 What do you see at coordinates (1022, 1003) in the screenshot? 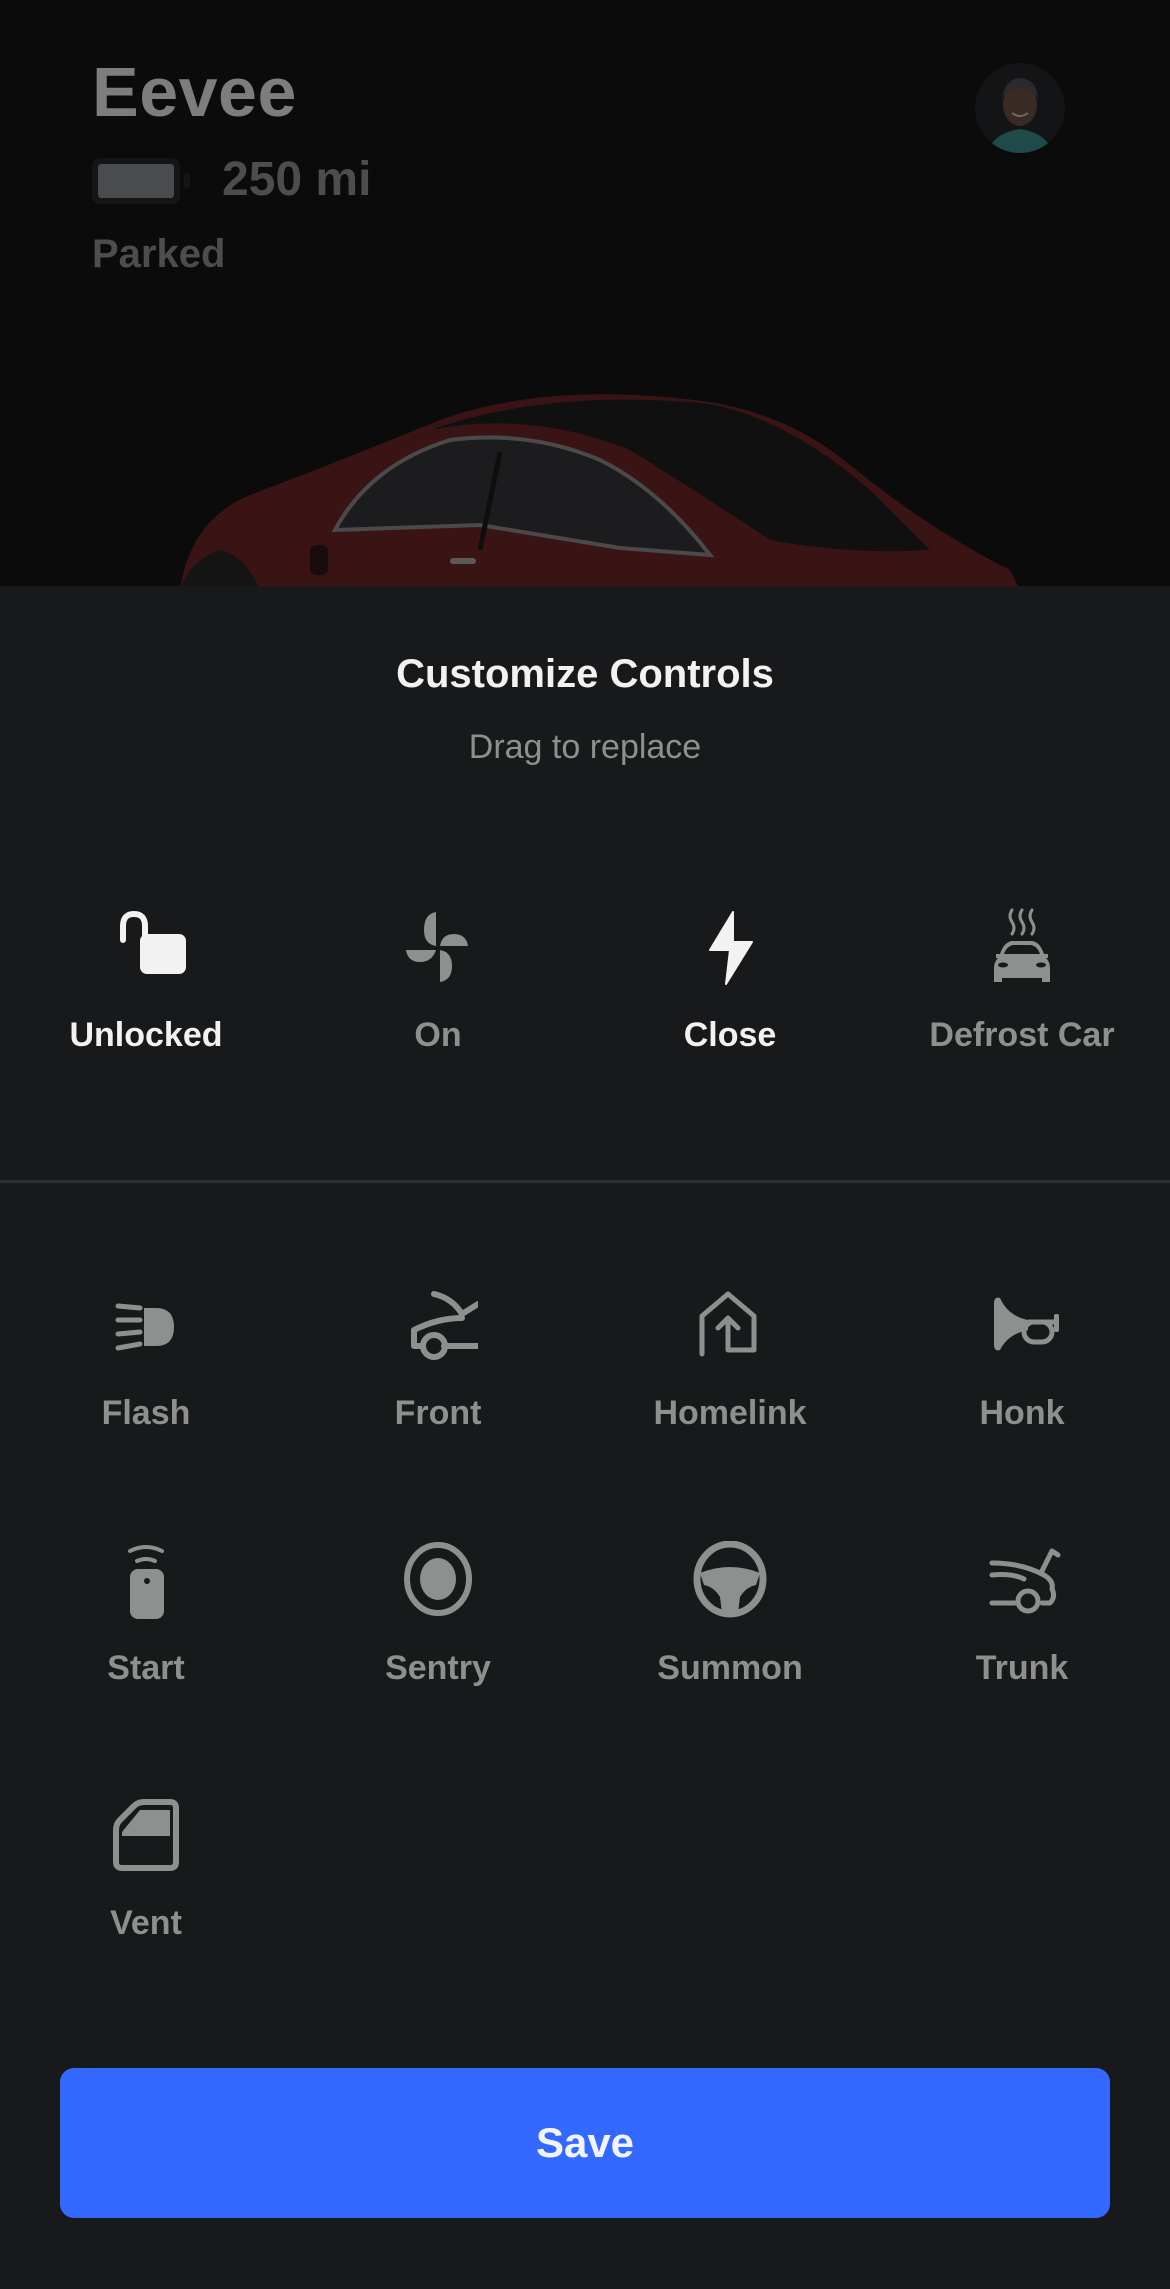
I see `active-control-defrost: Defrost Car` at bounding box center [1022, 1003].